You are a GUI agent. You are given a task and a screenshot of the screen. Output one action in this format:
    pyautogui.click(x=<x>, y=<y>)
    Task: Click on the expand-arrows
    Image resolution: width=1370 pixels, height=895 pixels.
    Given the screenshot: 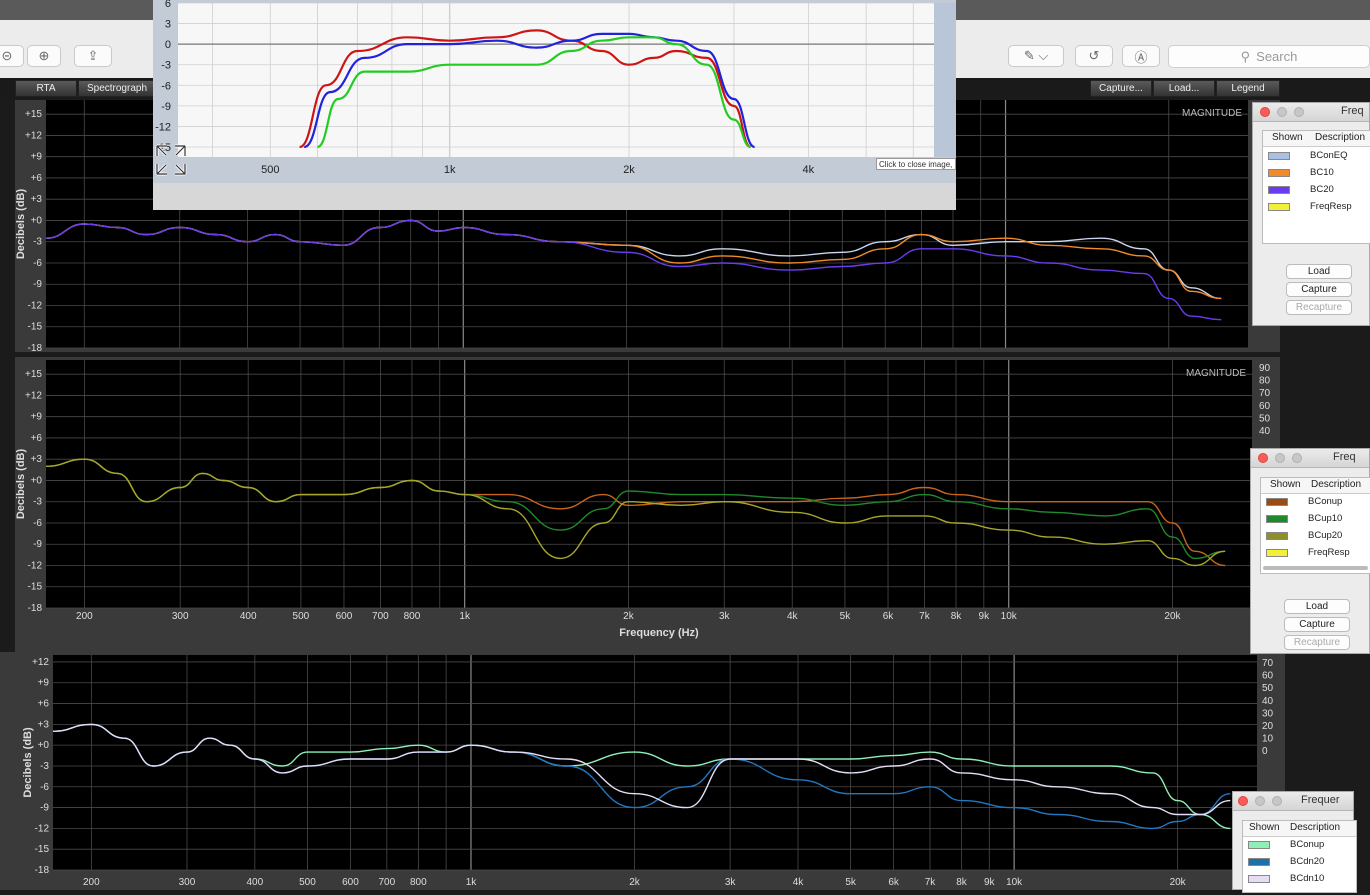 What is the action you would take?
    pyautogui.click(x=171, y=160)
    